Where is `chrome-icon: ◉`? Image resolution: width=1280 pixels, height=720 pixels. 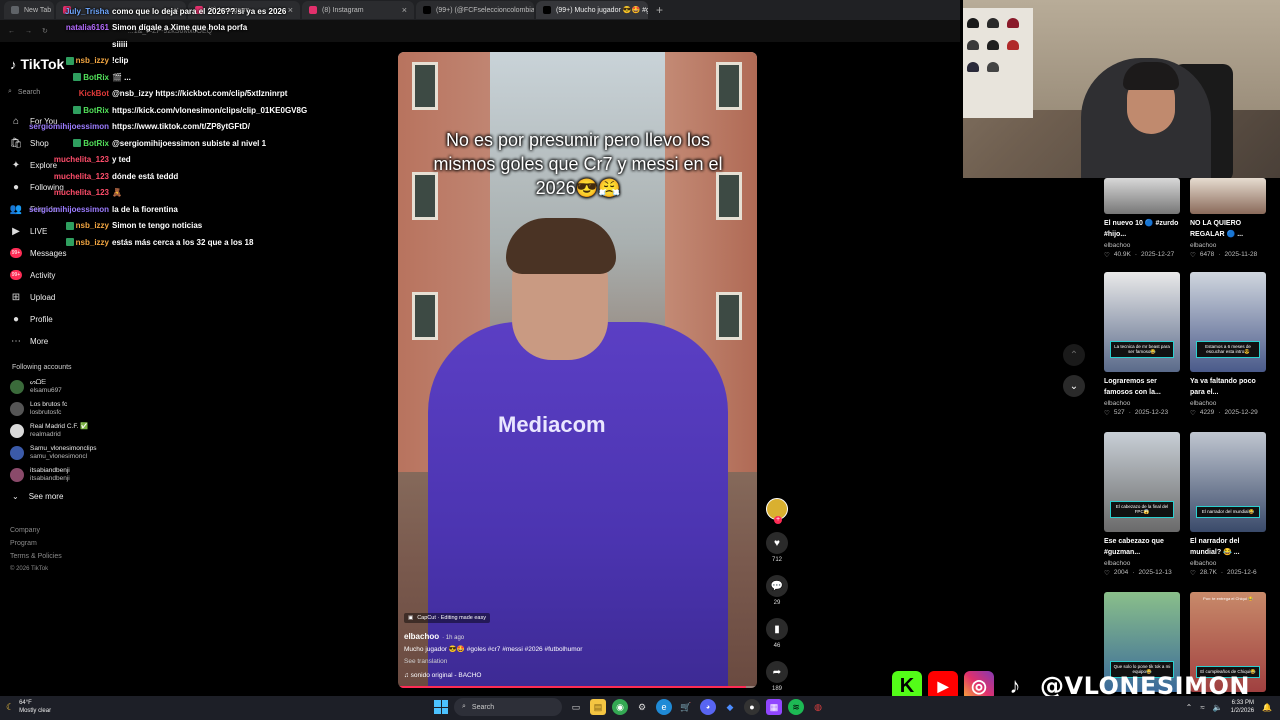
chrome-icon: ◉ is located at coordinates (620, 707).